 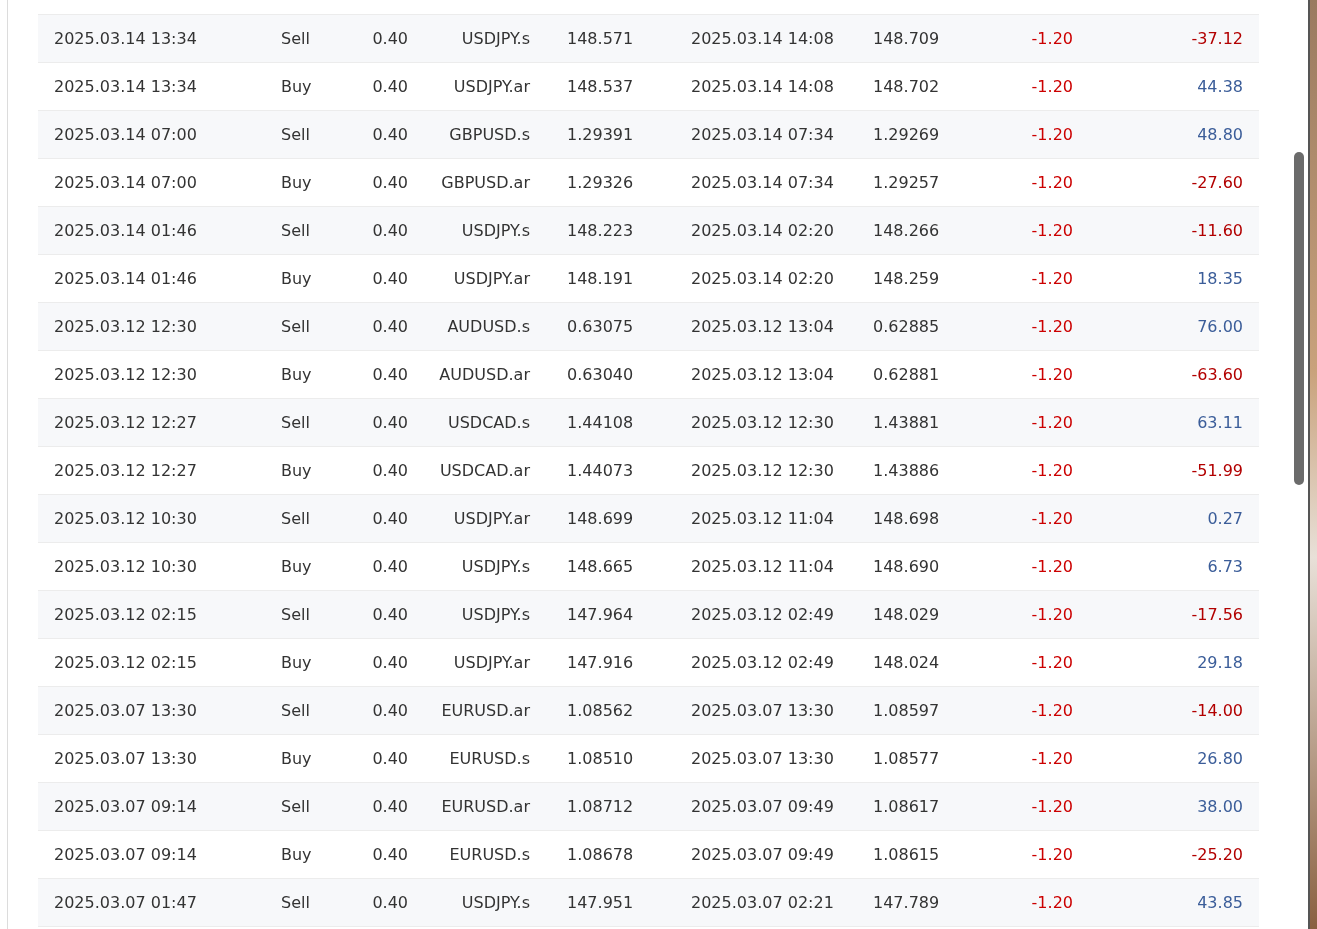 What do you see at coordinates (600, 134) in the screenshot?
I see `open-price-cell-text: 1.29391` at bounding box center [600, 134].